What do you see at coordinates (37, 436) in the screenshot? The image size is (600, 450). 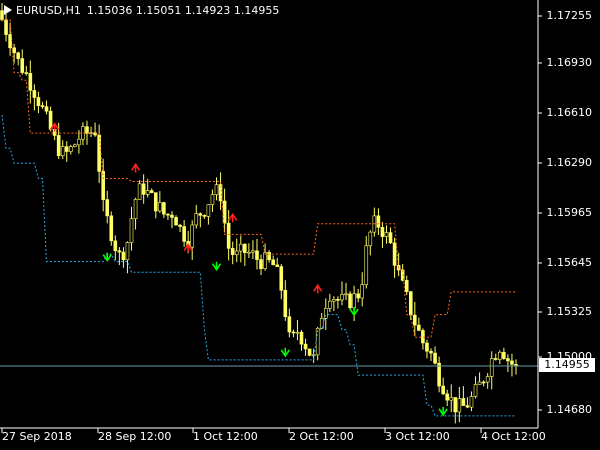 I see `time-label-1: 27 Sep 2018` at bounding box center [37, 436].